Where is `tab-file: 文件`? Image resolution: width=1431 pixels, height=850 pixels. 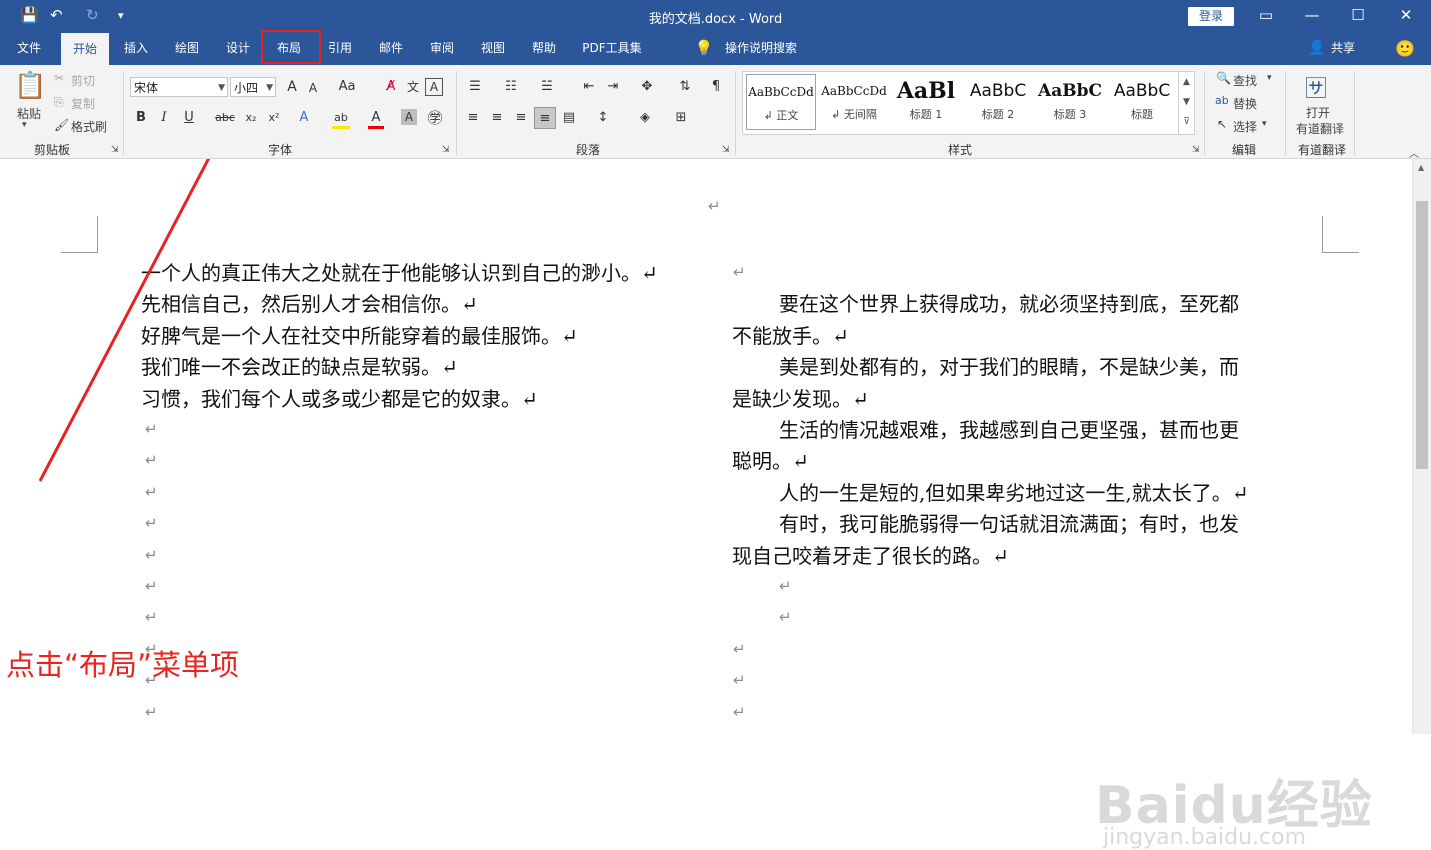 tab-file: 文件 is located at coordinates (29, 48).